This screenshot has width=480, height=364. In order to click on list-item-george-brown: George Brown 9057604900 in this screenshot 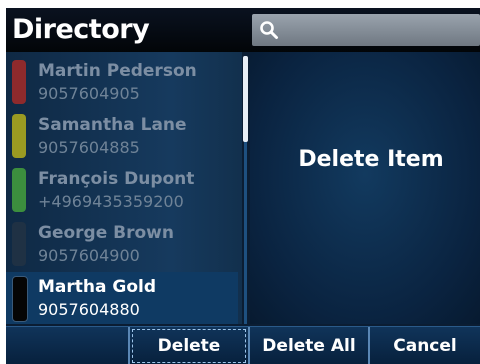, I will do `click(122, 244)`.